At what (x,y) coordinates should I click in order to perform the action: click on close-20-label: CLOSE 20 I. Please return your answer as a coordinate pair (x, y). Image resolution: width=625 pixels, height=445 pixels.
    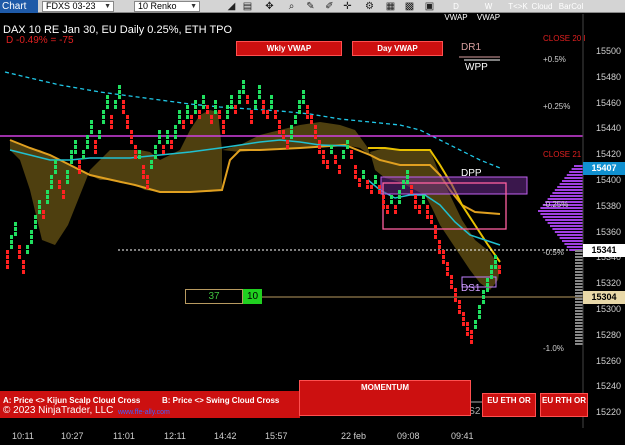
    Looking at the image, I should click on (564, 38).